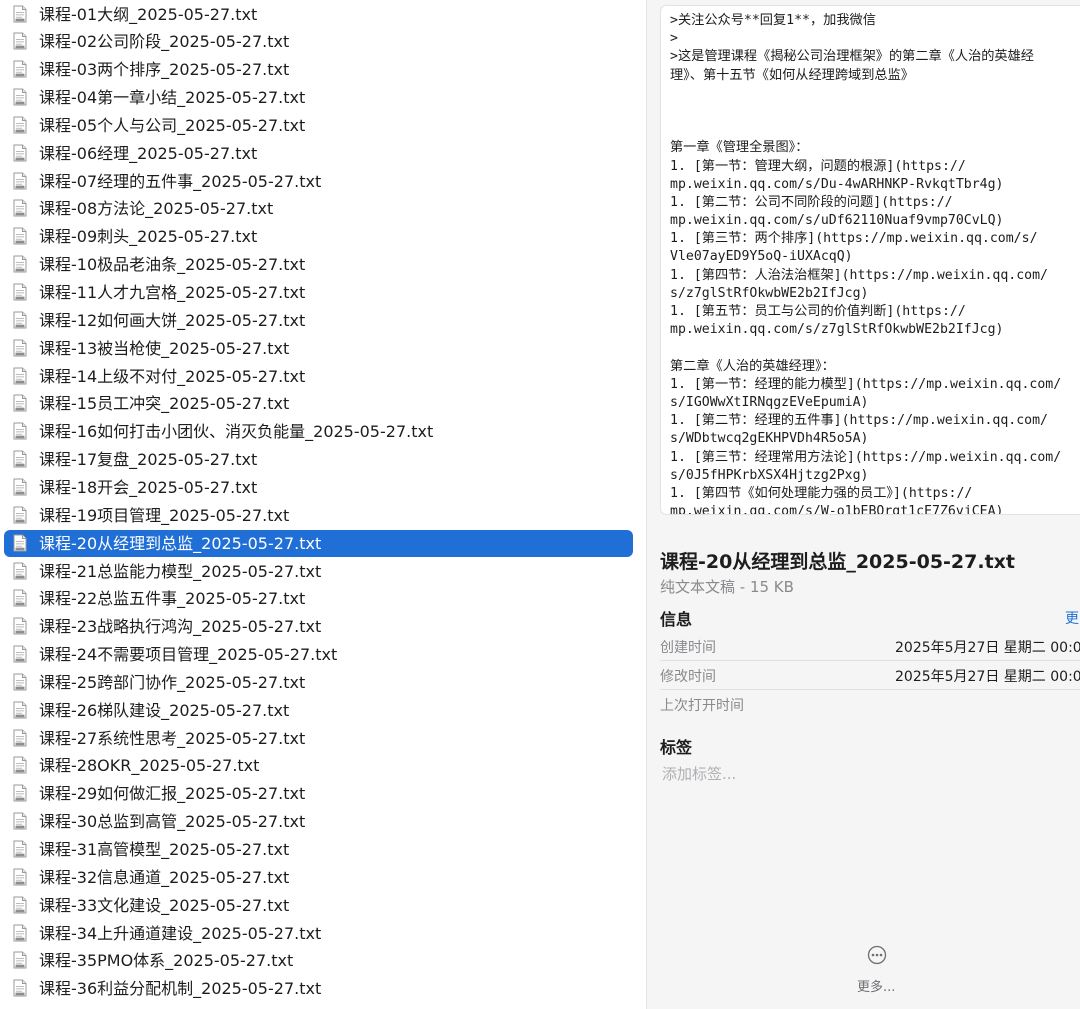 The width and height of the screenshot is (1080, 1009). I want to click on file-row: 课程-09刺头_2025-05-27.txt, so click(318, 236).